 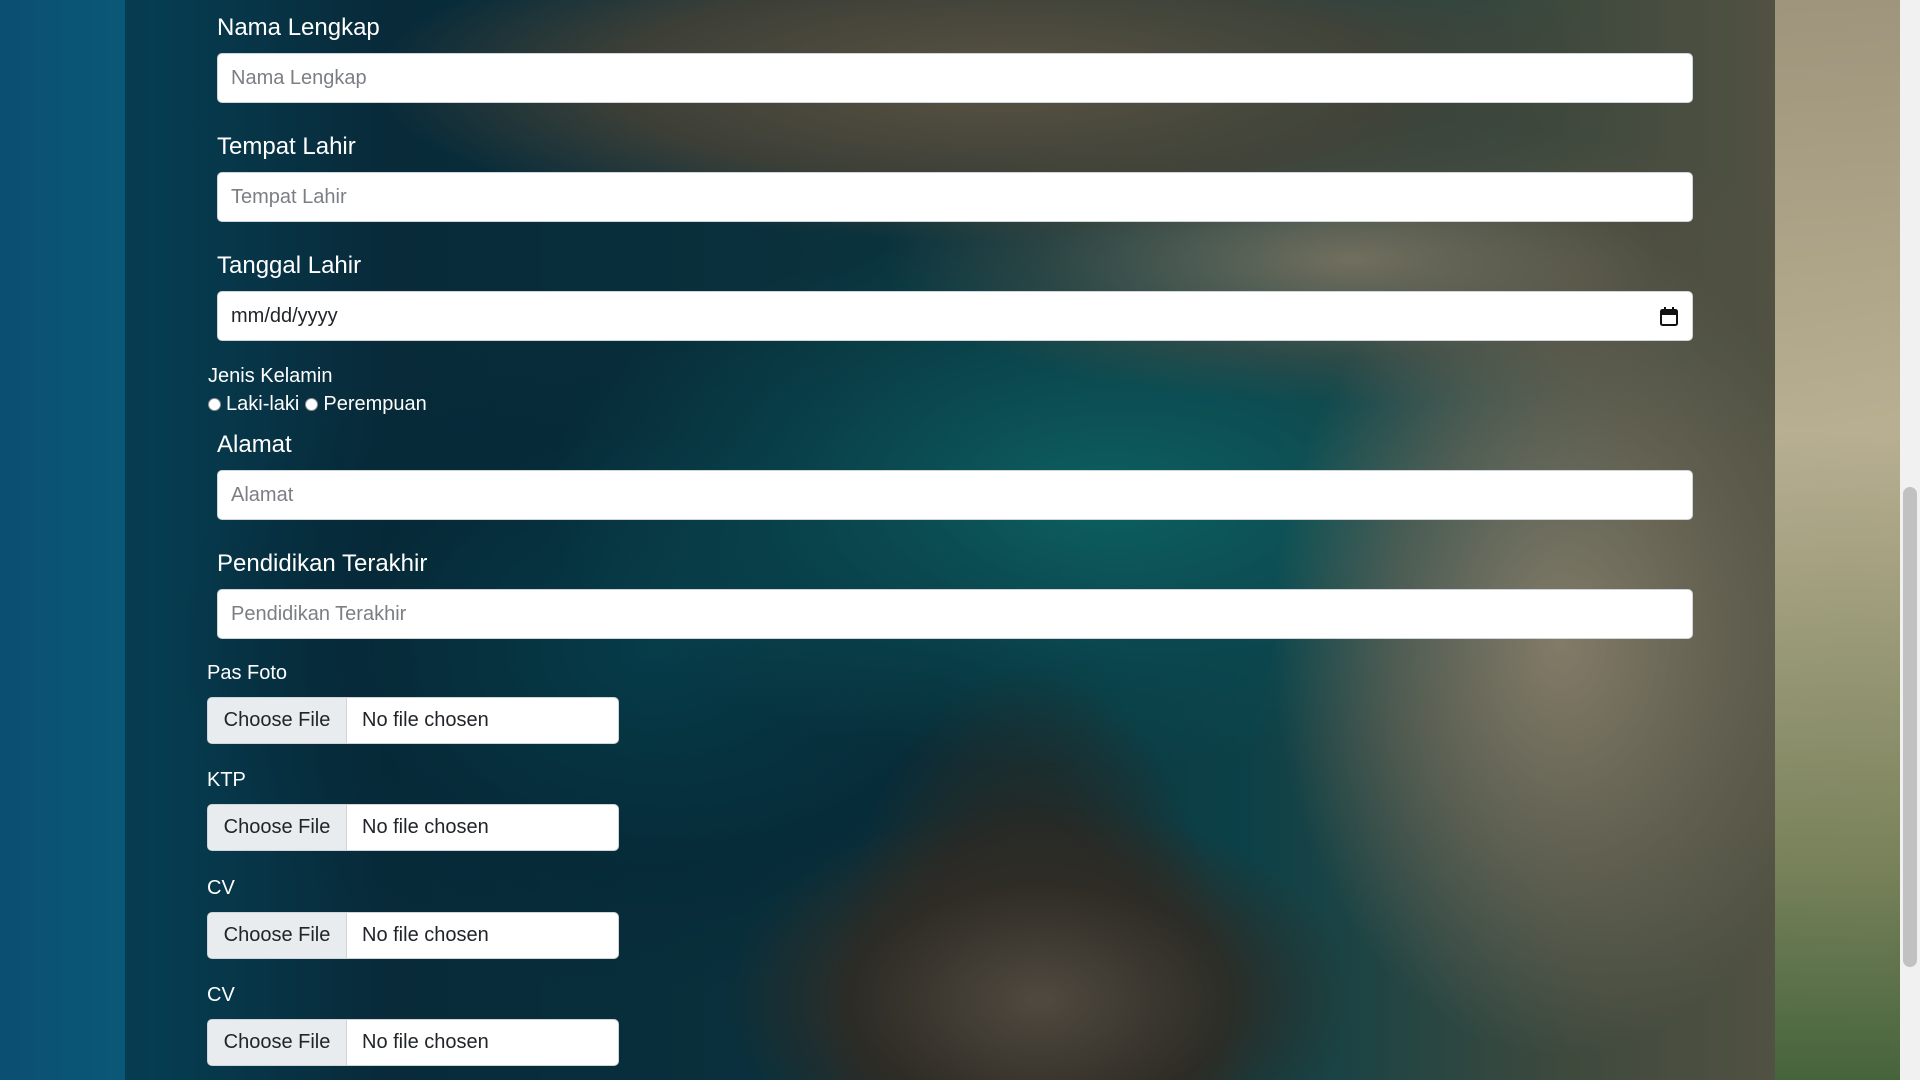 I want to click on cv-file-input: Choose File No file chosen, so click(x=413, y=935).